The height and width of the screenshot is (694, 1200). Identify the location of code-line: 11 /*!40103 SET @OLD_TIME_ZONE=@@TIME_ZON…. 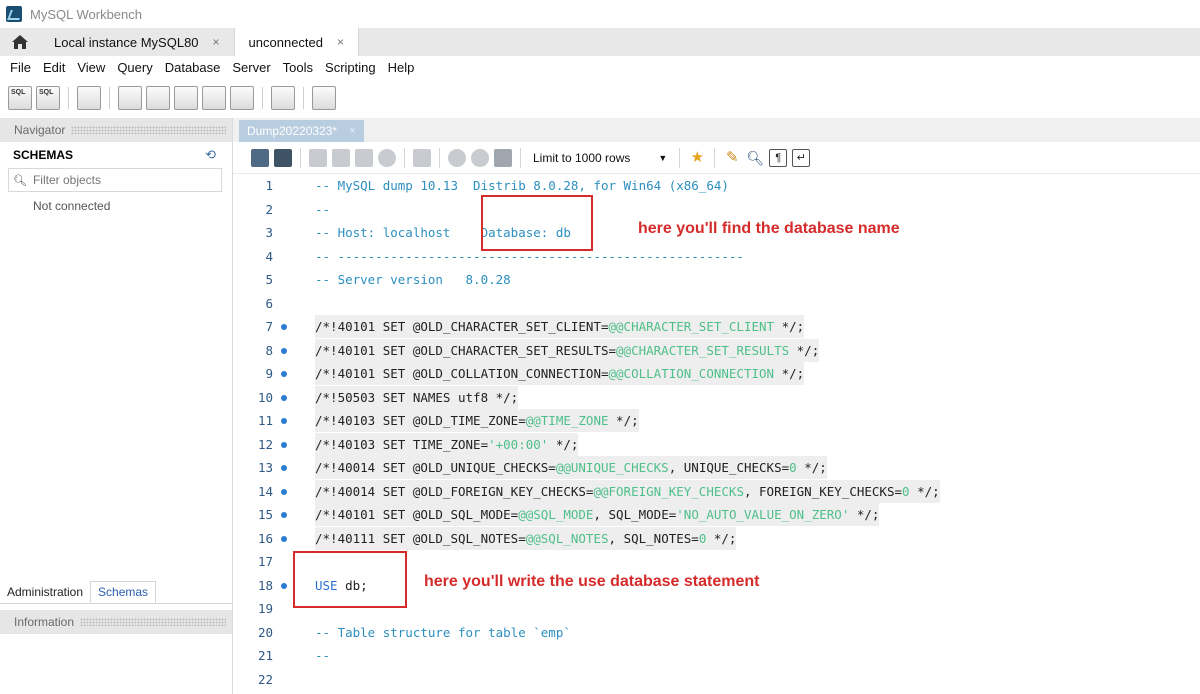
(716, 420).